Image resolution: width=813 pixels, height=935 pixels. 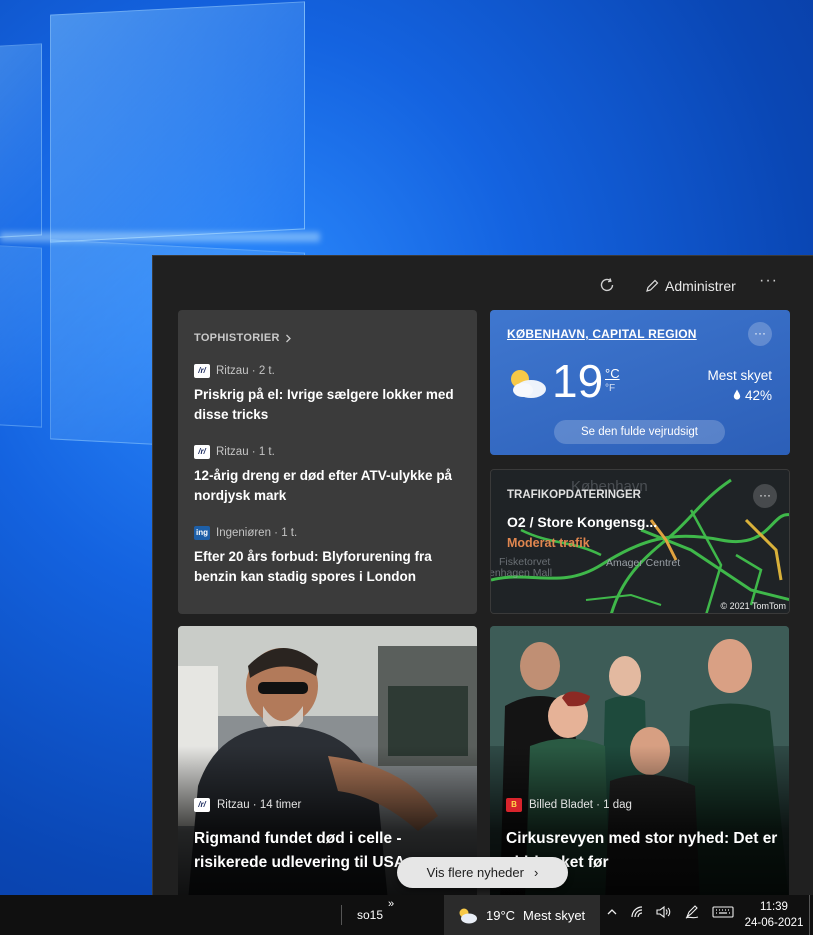 I want to click on story-source-text: Ritzau · 1 t., so click(x=245, y=452).